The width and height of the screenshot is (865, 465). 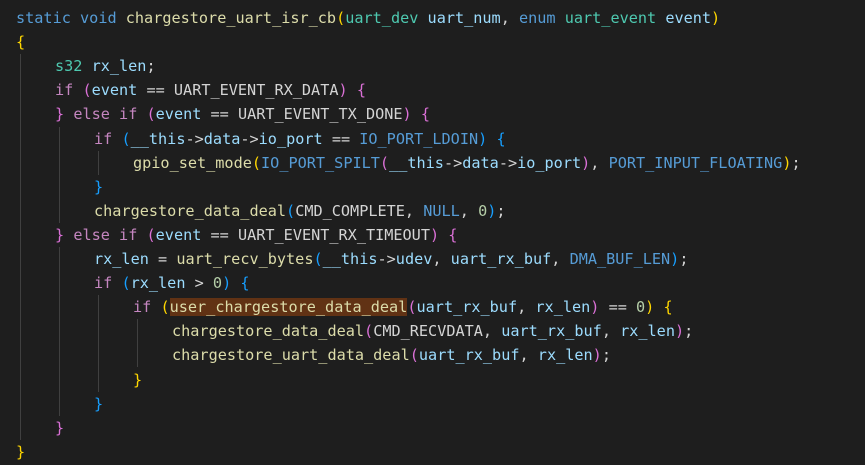 I want to click on code-token: IO_PORT_LDOIN, so click(x=419, y=138).